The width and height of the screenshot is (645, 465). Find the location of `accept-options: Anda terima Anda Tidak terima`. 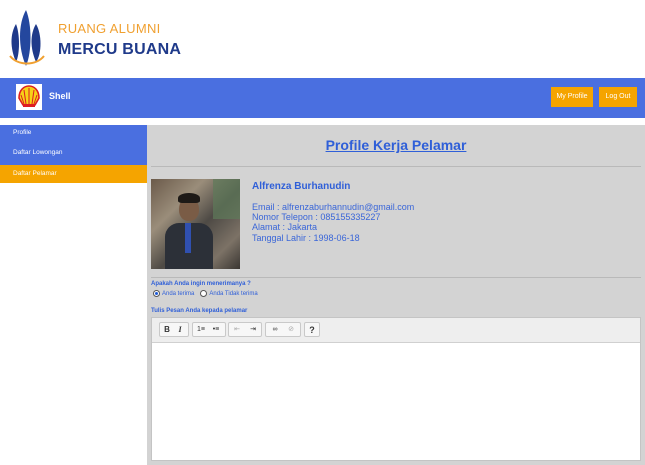

accept-options: Anda terima Anda Tidak terima is located at coordinates (208, 293).